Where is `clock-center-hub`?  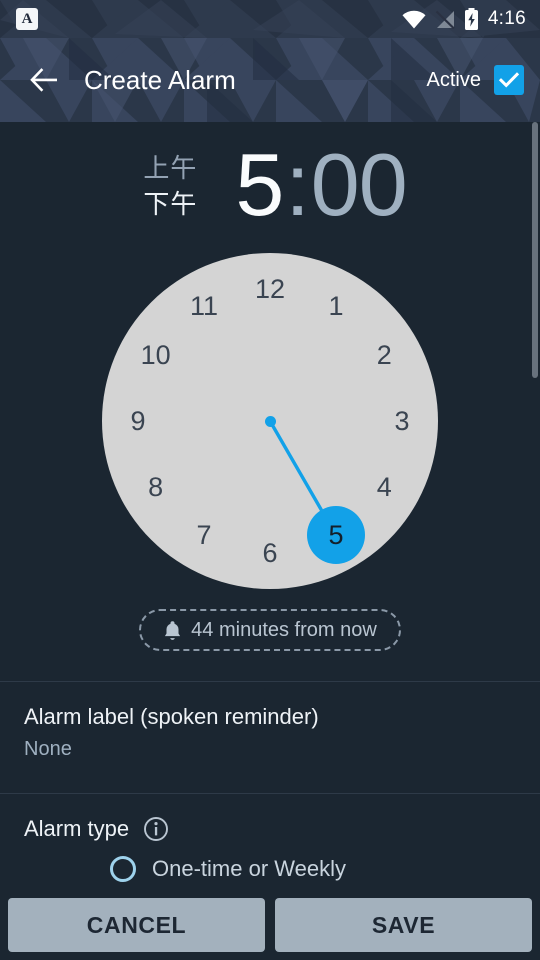 clock-center-hub is located at coordinates (270, 421).